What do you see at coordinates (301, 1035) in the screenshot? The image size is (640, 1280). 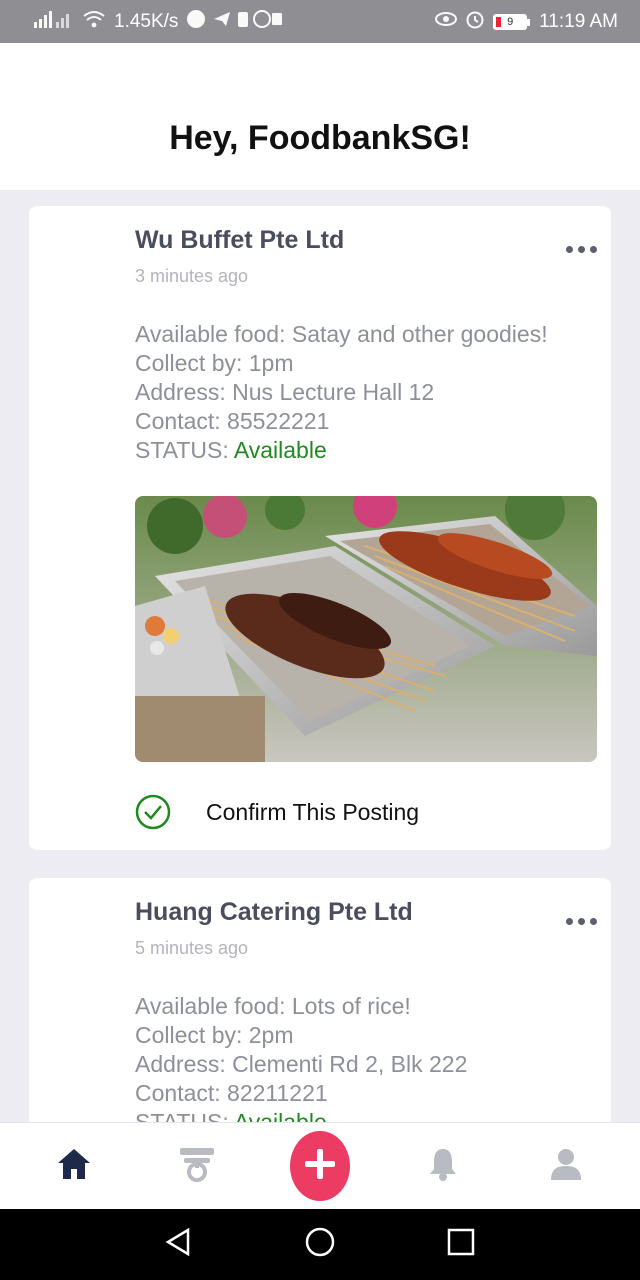 I see `collect-line: Collect by: 2pm` at bounding box center [301, 1035].